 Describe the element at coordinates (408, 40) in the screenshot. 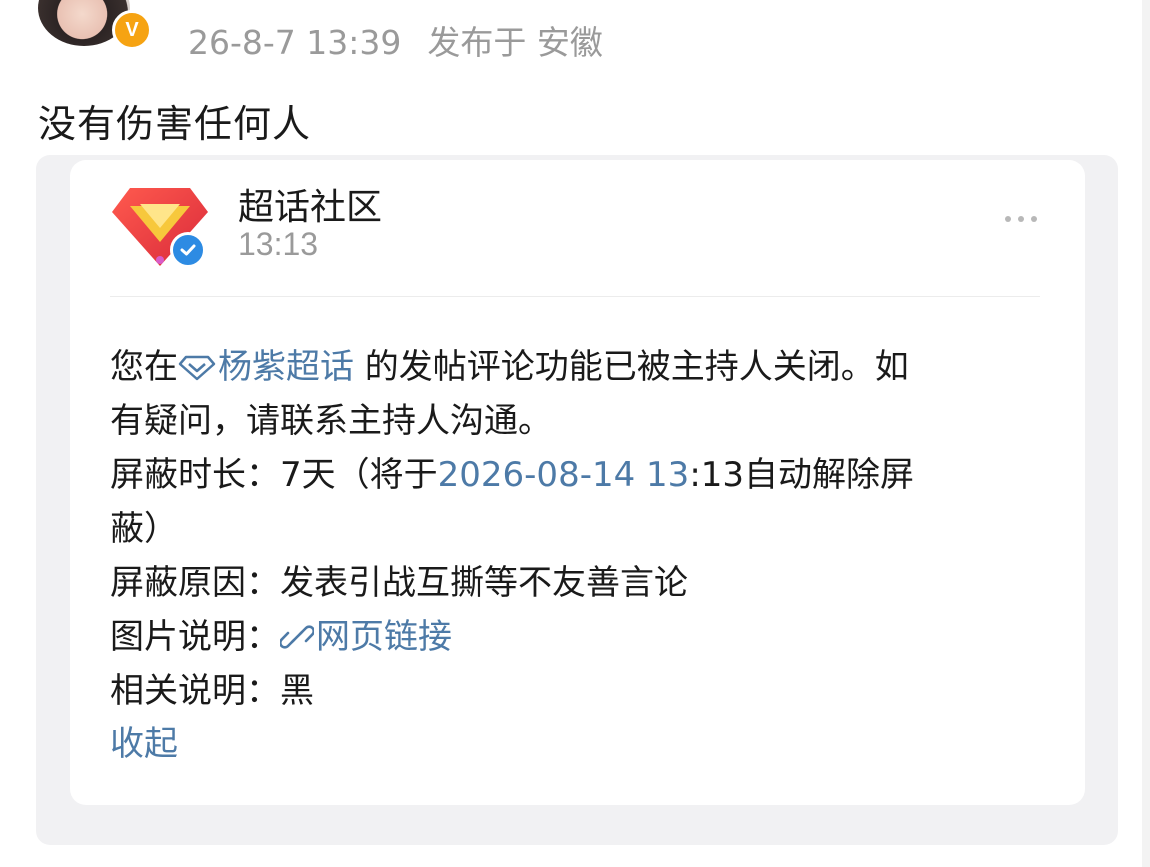

I see `post-meta: 26-8-7 13:39 发布于 安徽` at that location.